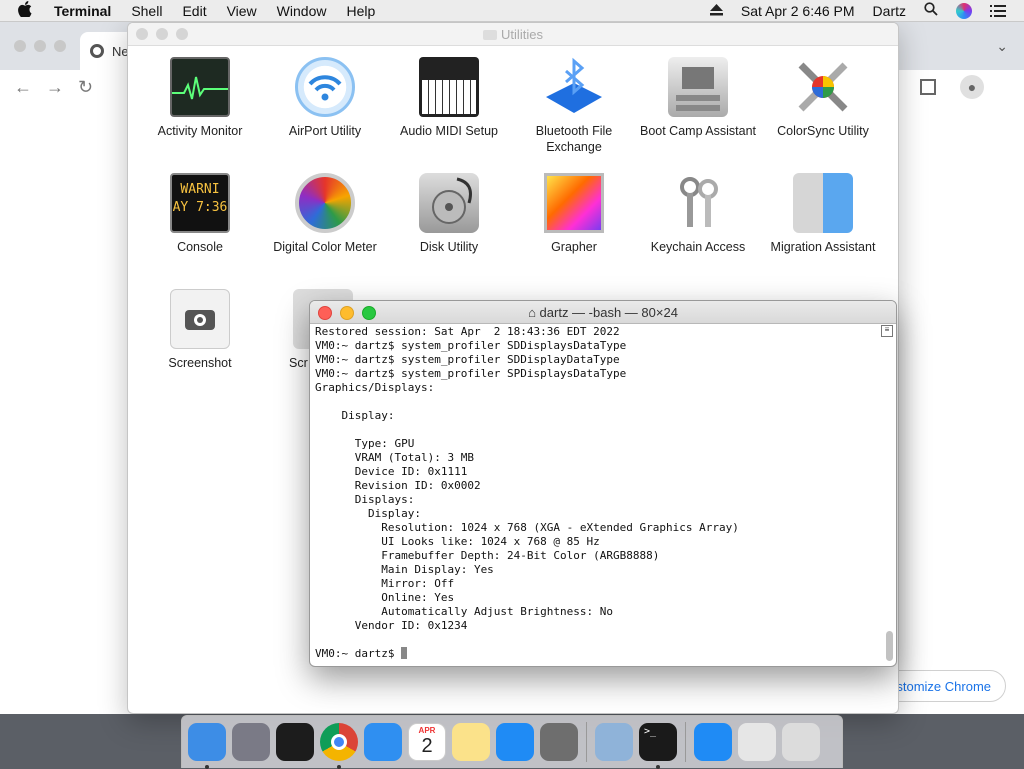 This screenshot has width=1024, height=769. Describe the element at coordinates (490, 35) in the screenshot. I see `folder-icon` at that location.